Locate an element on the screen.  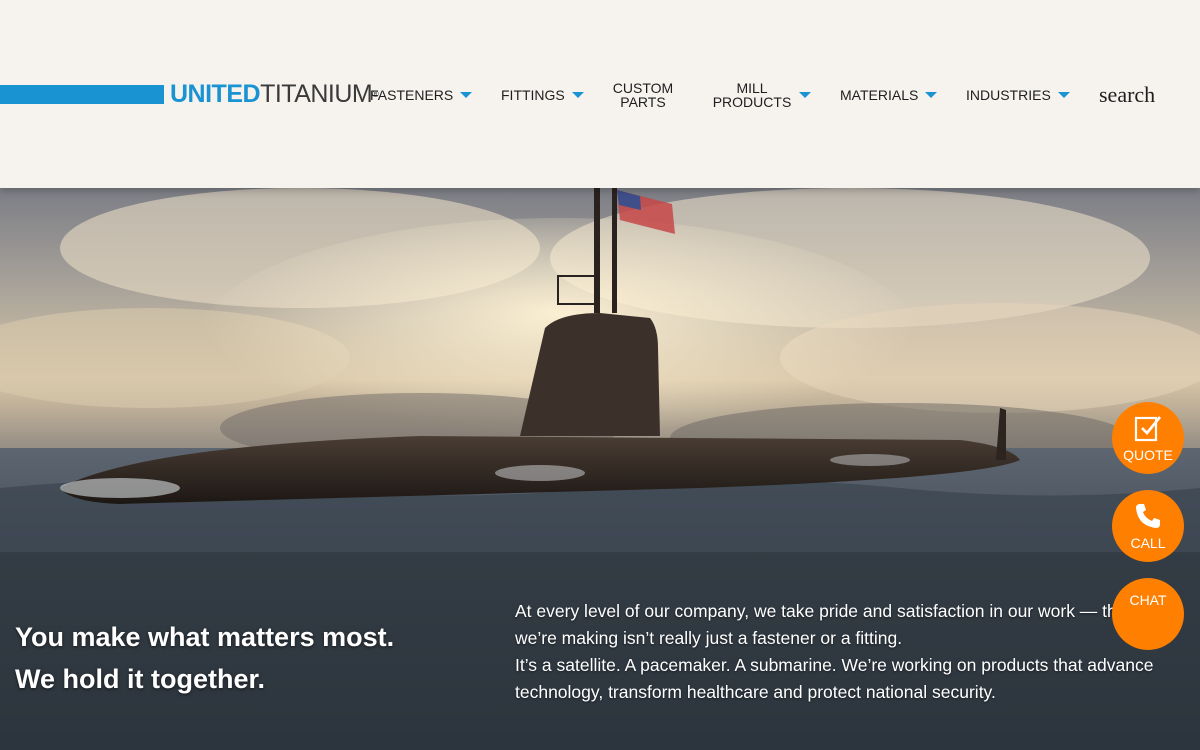
nav-industries: INDUSTRIES is located at coordinates (1018, 95).